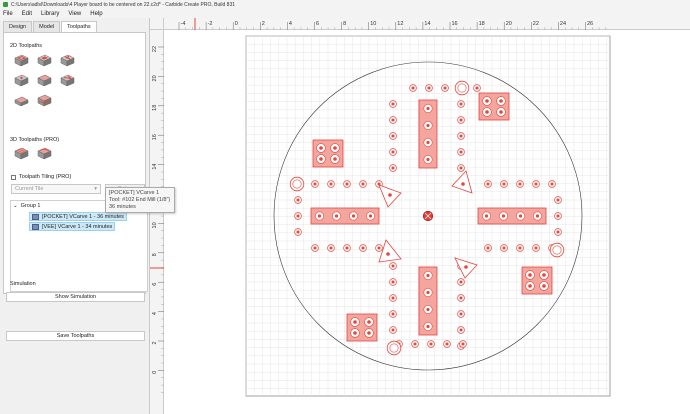 This screenshot has height=414, width=690. Describe the element at coordinates (50, 14) in the screenshot. I see `menu-library: Library` at that location.